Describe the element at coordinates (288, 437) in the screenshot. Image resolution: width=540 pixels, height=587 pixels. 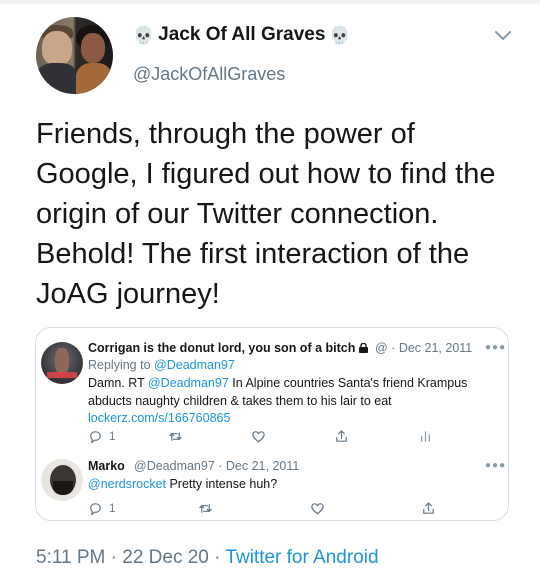
I see `corrigan-actions: 1` at that location.